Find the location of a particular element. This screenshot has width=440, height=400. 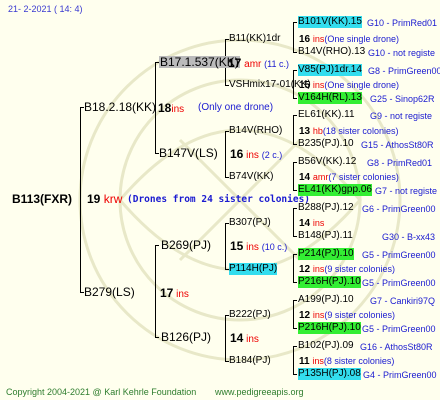

gen3-note: (8 sister colonies) is located at coordinates (359, 361).